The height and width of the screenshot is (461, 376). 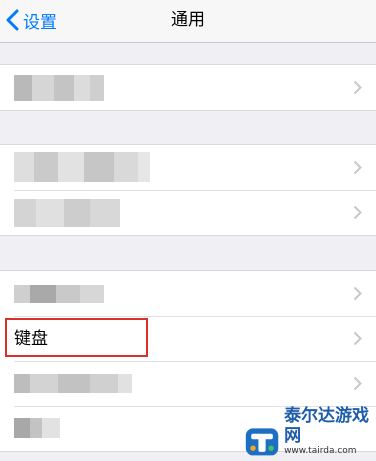 What do you see at coordinates (76, 337) in the screenshot?
I see `highlight-box` at bounding box center [76, 337].